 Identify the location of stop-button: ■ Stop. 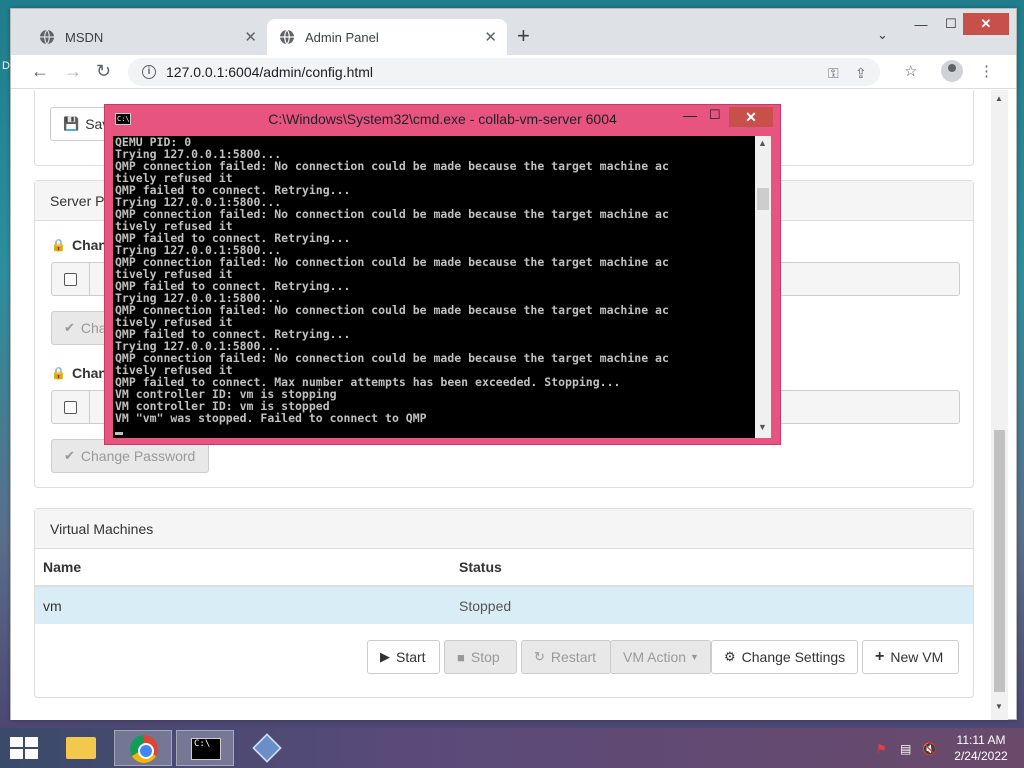
(480, 657).